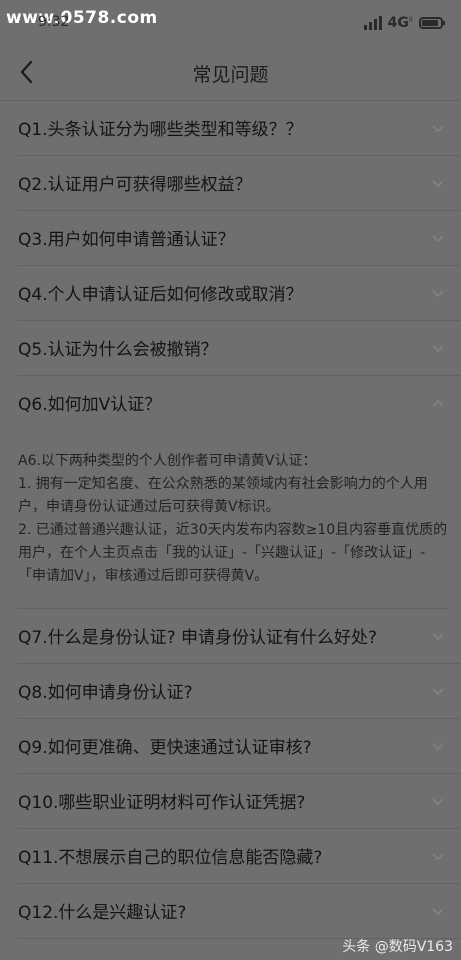 This screenshot has width=461, height=960. I want to click on watermark-text: www.0578.com, so click(82, 18).